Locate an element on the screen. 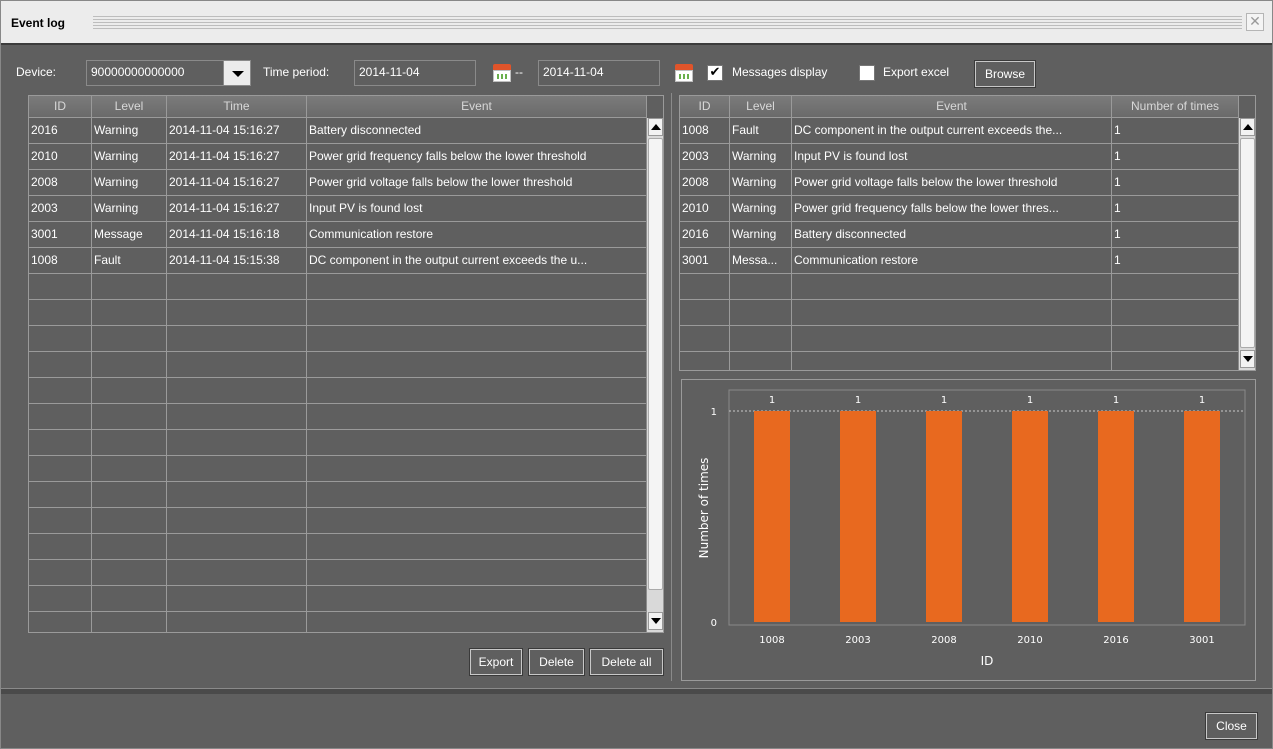 This screenshot has height=749, width=1273. table-cell: 2014-11-04 15:16:27 is located at coordinates (237, 130).